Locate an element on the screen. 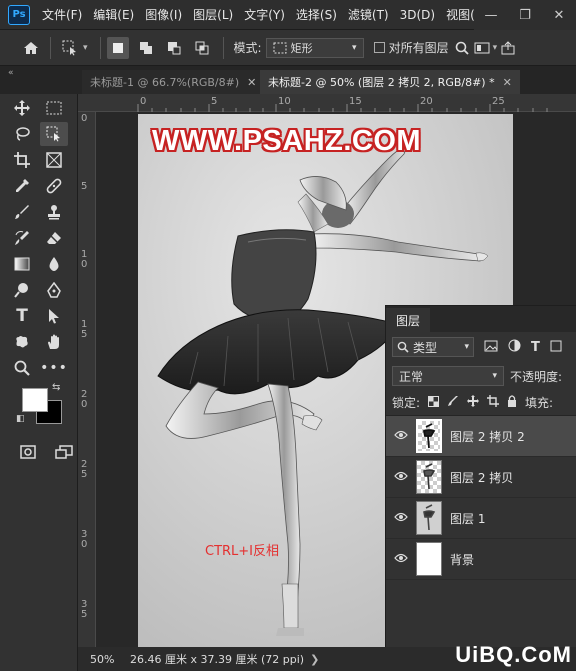 The image size is (576, 671). clone-stamp-icon is located at coordinates (54, 212).